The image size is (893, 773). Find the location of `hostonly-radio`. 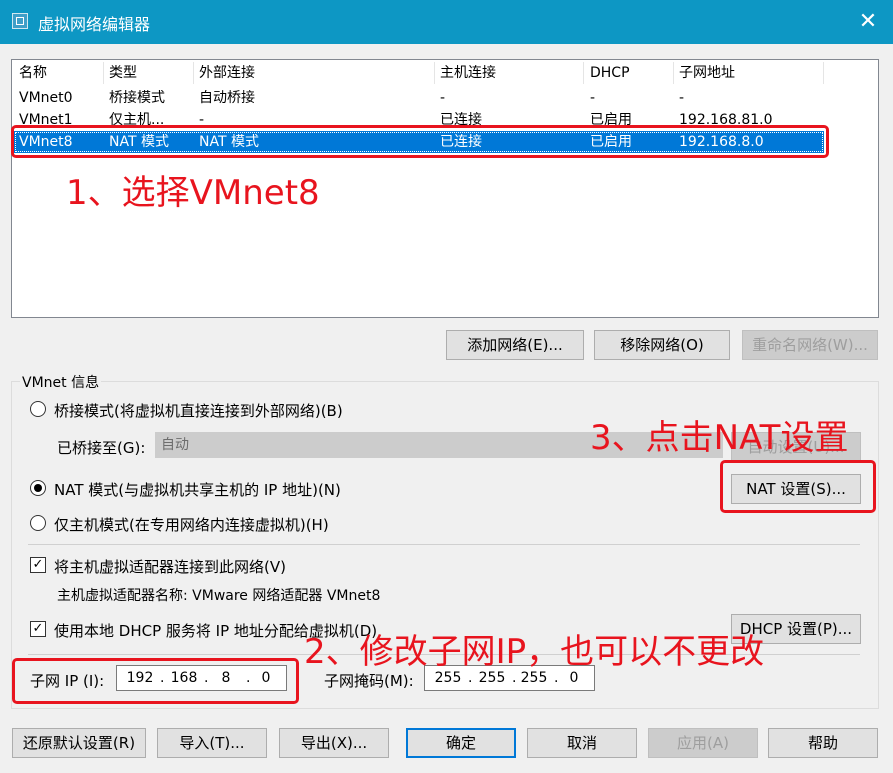

hostonly-radio is located at coordinates (38, 523).